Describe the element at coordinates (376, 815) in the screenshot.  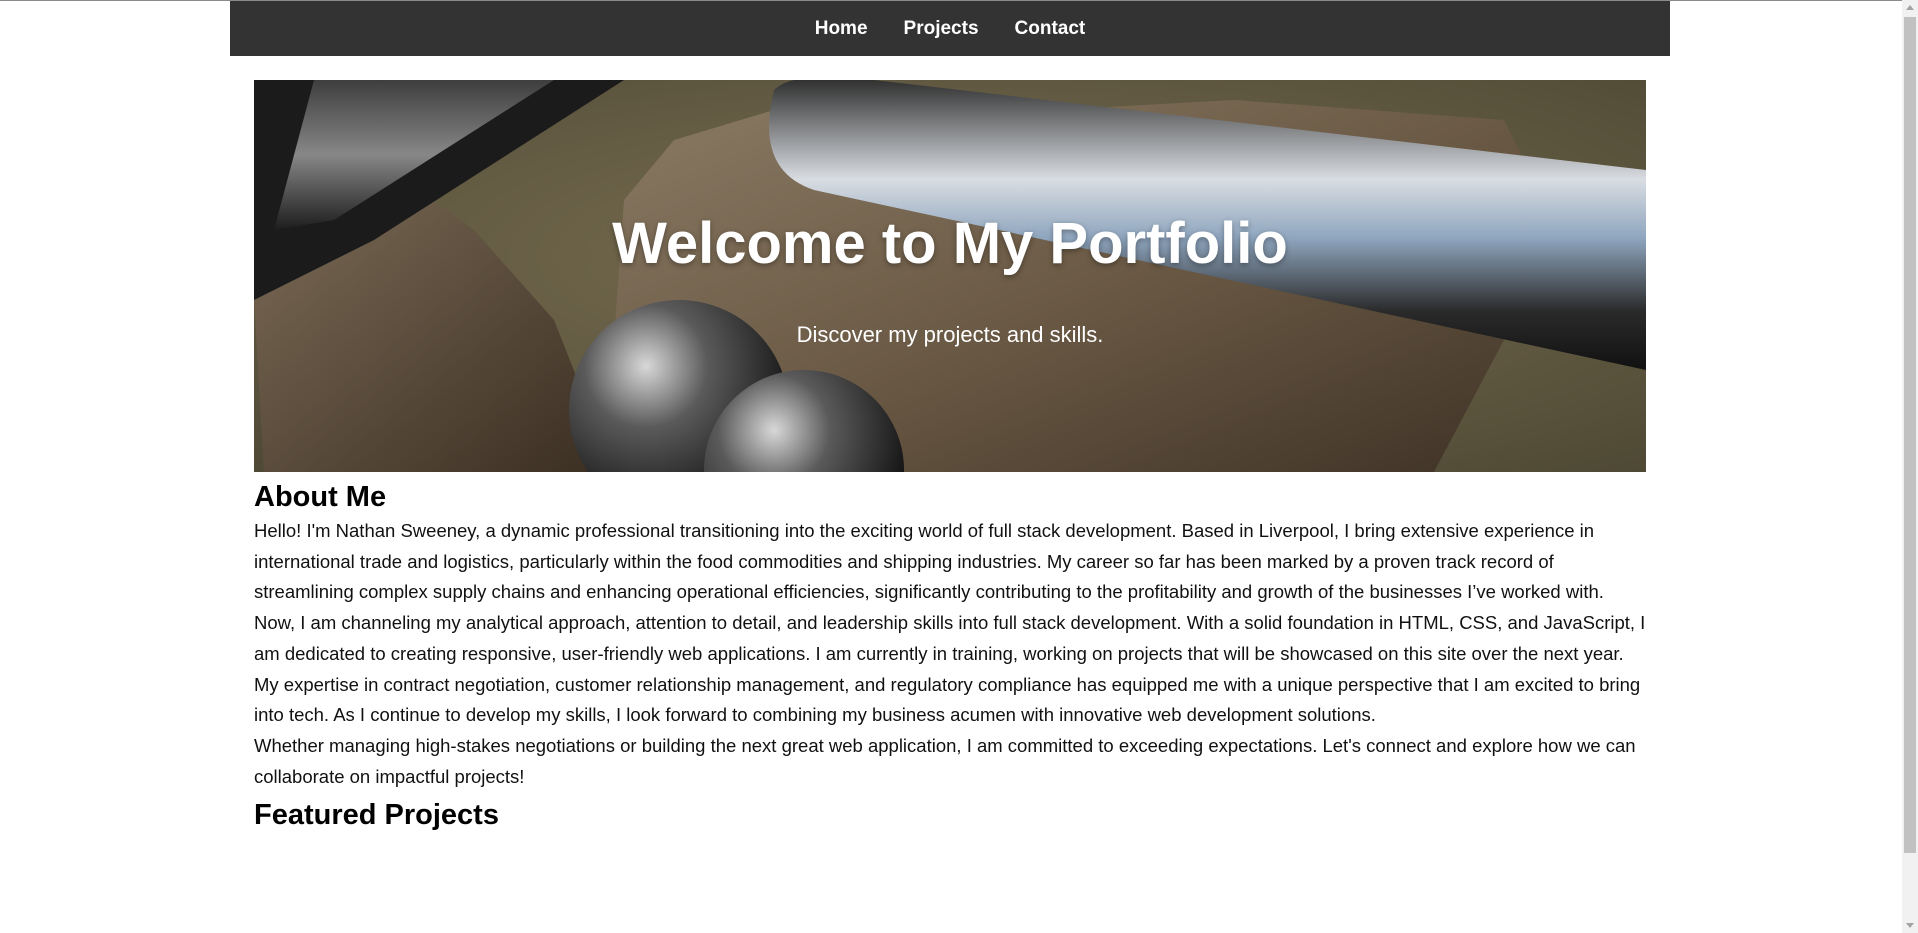
I see `featured-projects-heading: Featured Projects` at that location.